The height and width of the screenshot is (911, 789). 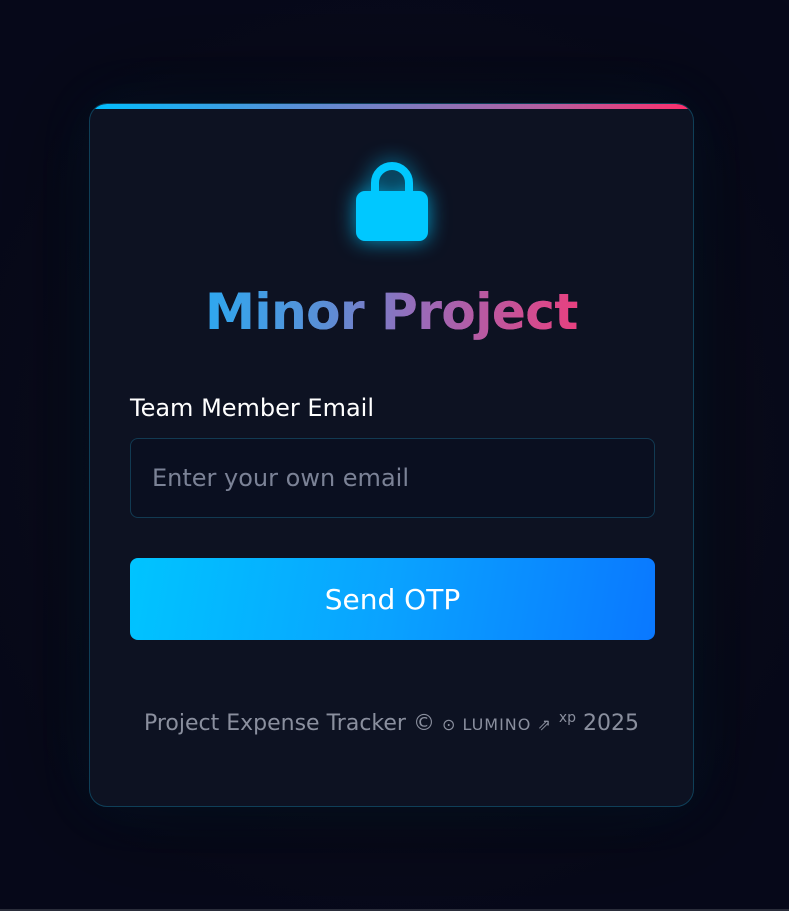 What do you see at coordinates (252, 408) in the screenshot?
I see `email-label: Team Member Email` at bounding box center [252, 408].